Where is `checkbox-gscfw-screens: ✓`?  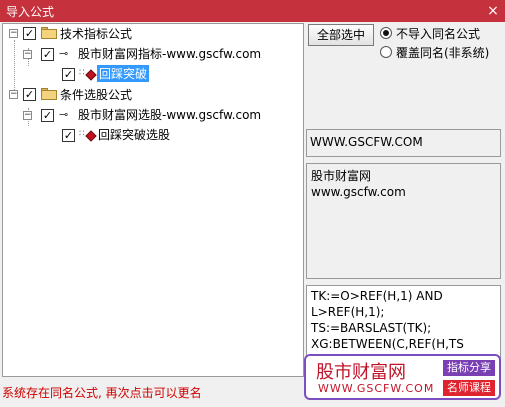 checkbox-gscfw-screens: ✓ is located at coordinates (47, 115).